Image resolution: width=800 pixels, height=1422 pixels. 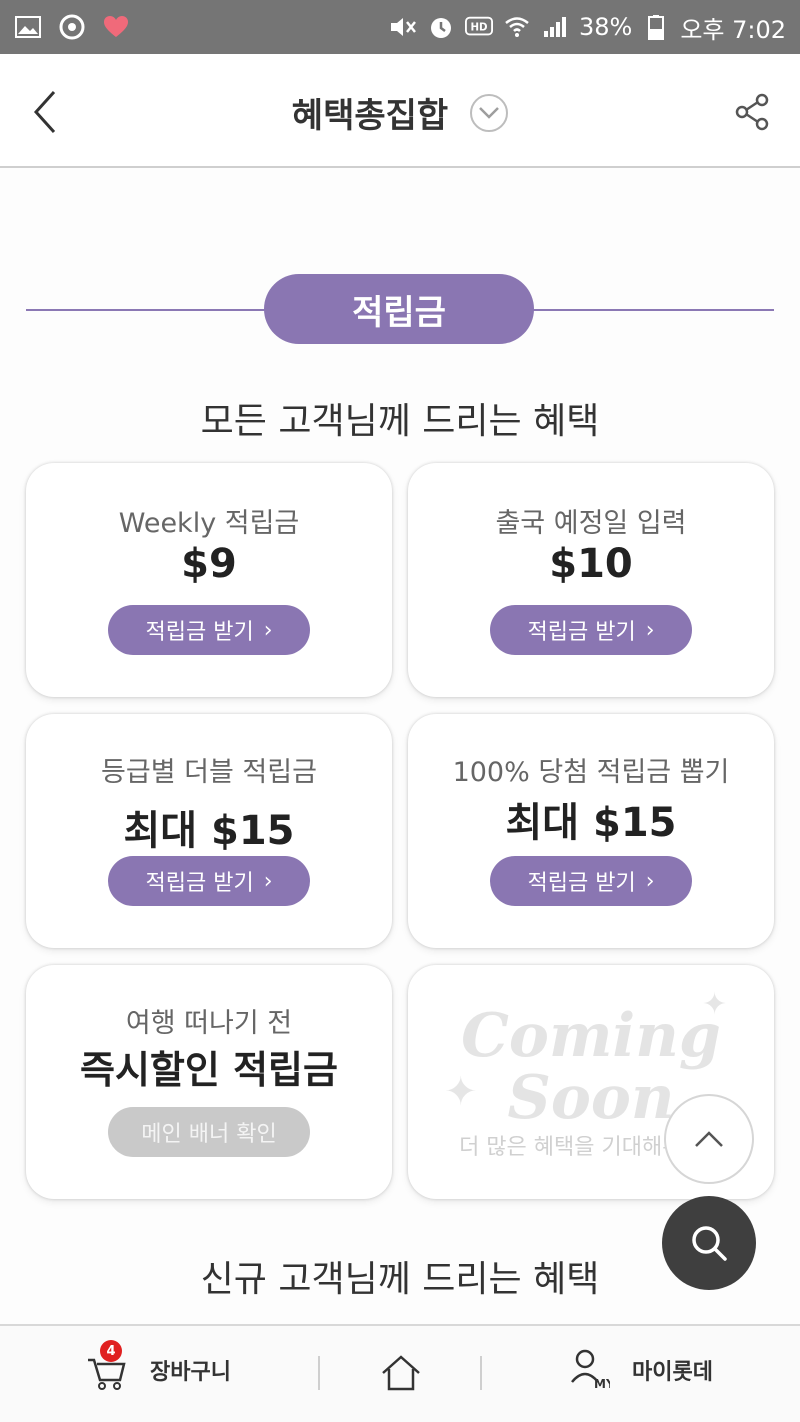 I want to click on app-header: 혜택총집합, so click(x=400, y=111).